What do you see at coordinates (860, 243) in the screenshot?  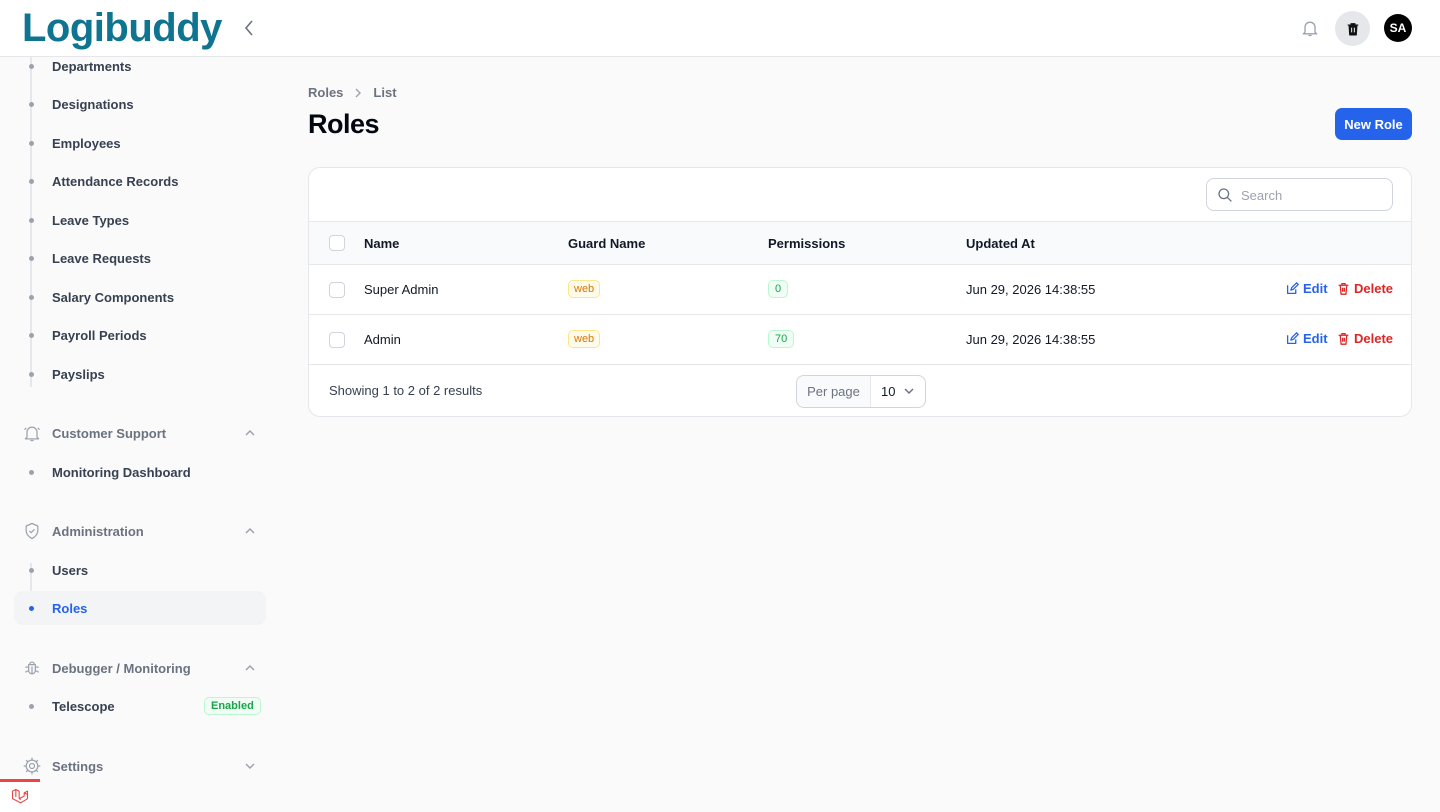 I see `table-header: Name Guard Name Permissions Updated At` at bounding box center [860, 243].